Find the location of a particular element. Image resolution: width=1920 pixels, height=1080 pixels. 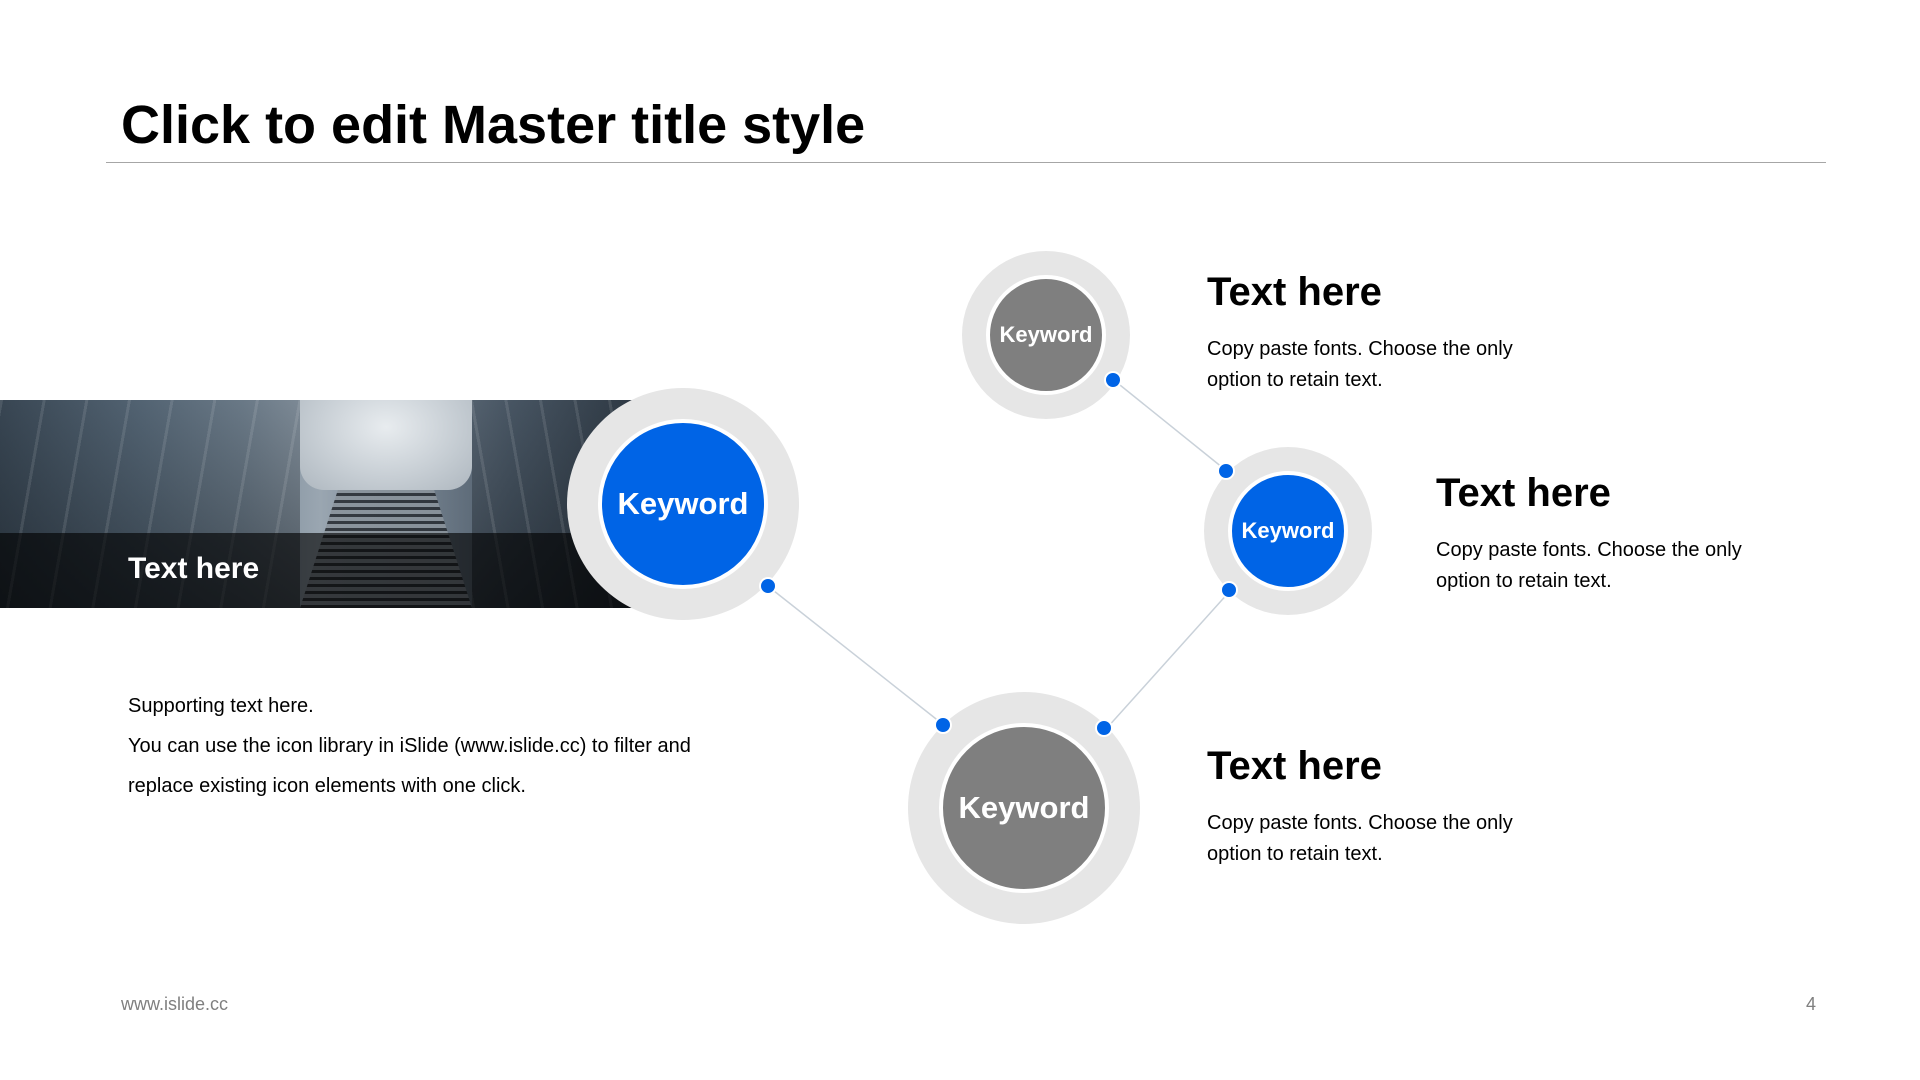

footer-url: www.islide.cc is located at coordinates (175, 1004).